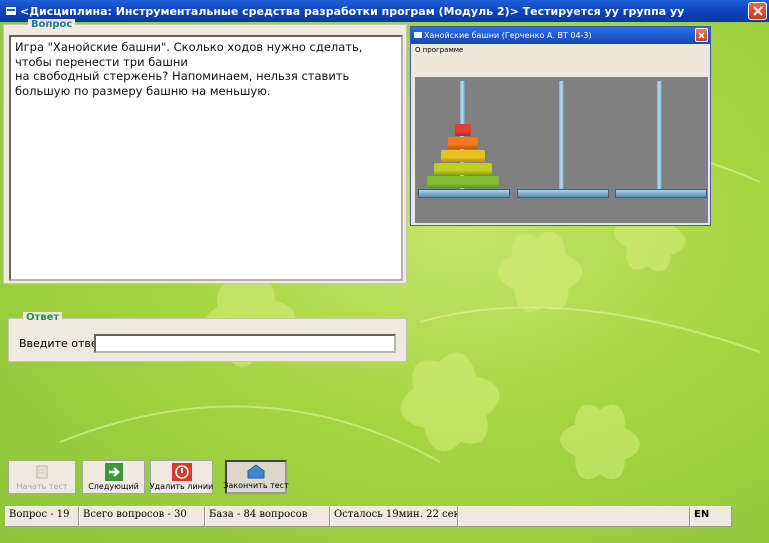 The width and height of the screenshot is (769, 543). I want to click on status-time-remaining: Осталось 19мин. 22 сек., so click(394, 516).